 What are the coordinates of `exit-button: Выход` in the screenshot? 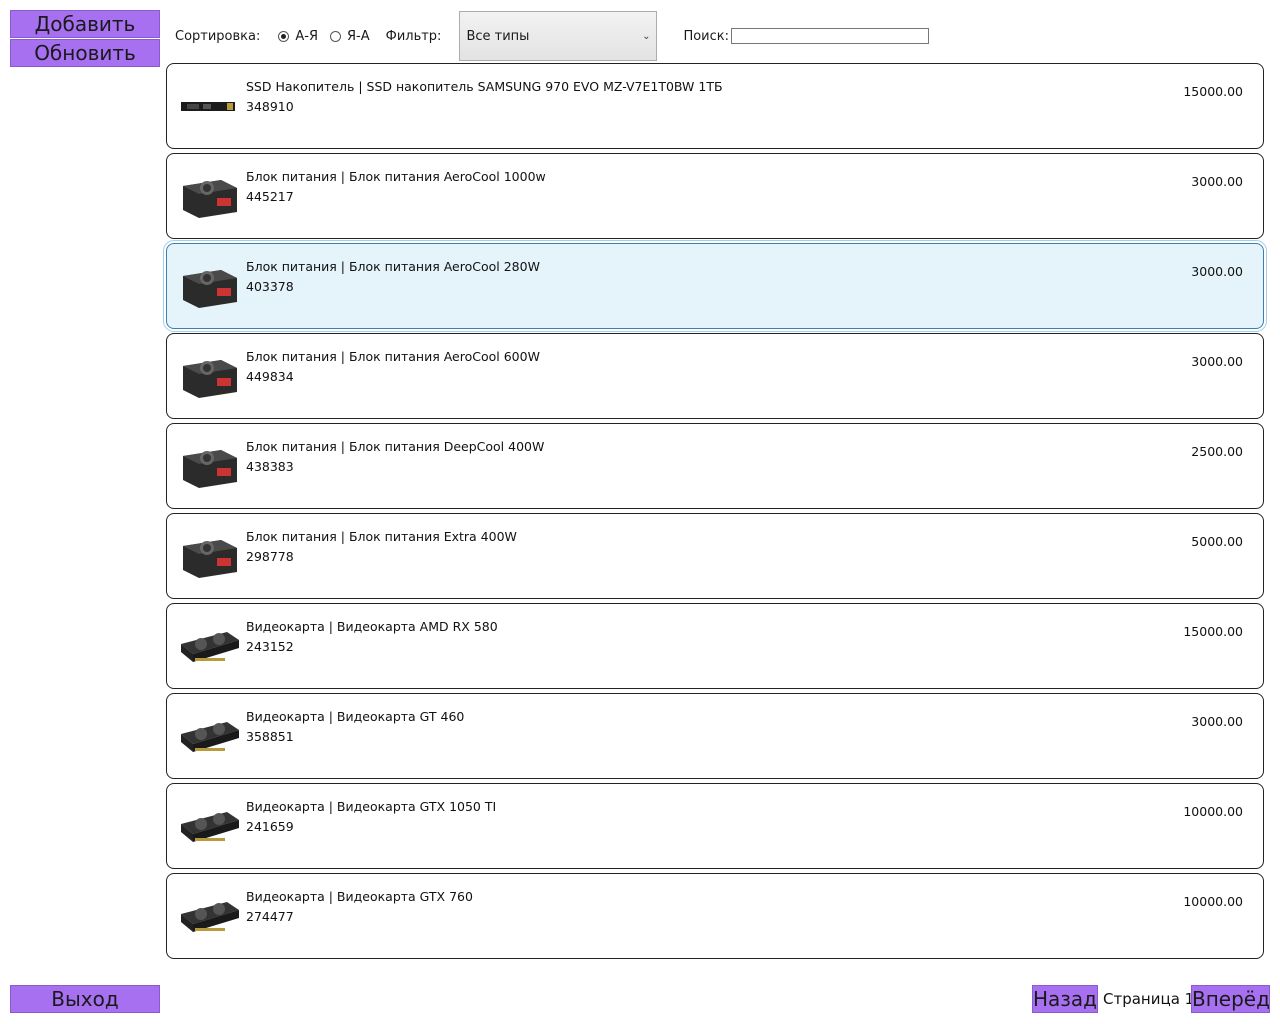 It's located at (85, 999).